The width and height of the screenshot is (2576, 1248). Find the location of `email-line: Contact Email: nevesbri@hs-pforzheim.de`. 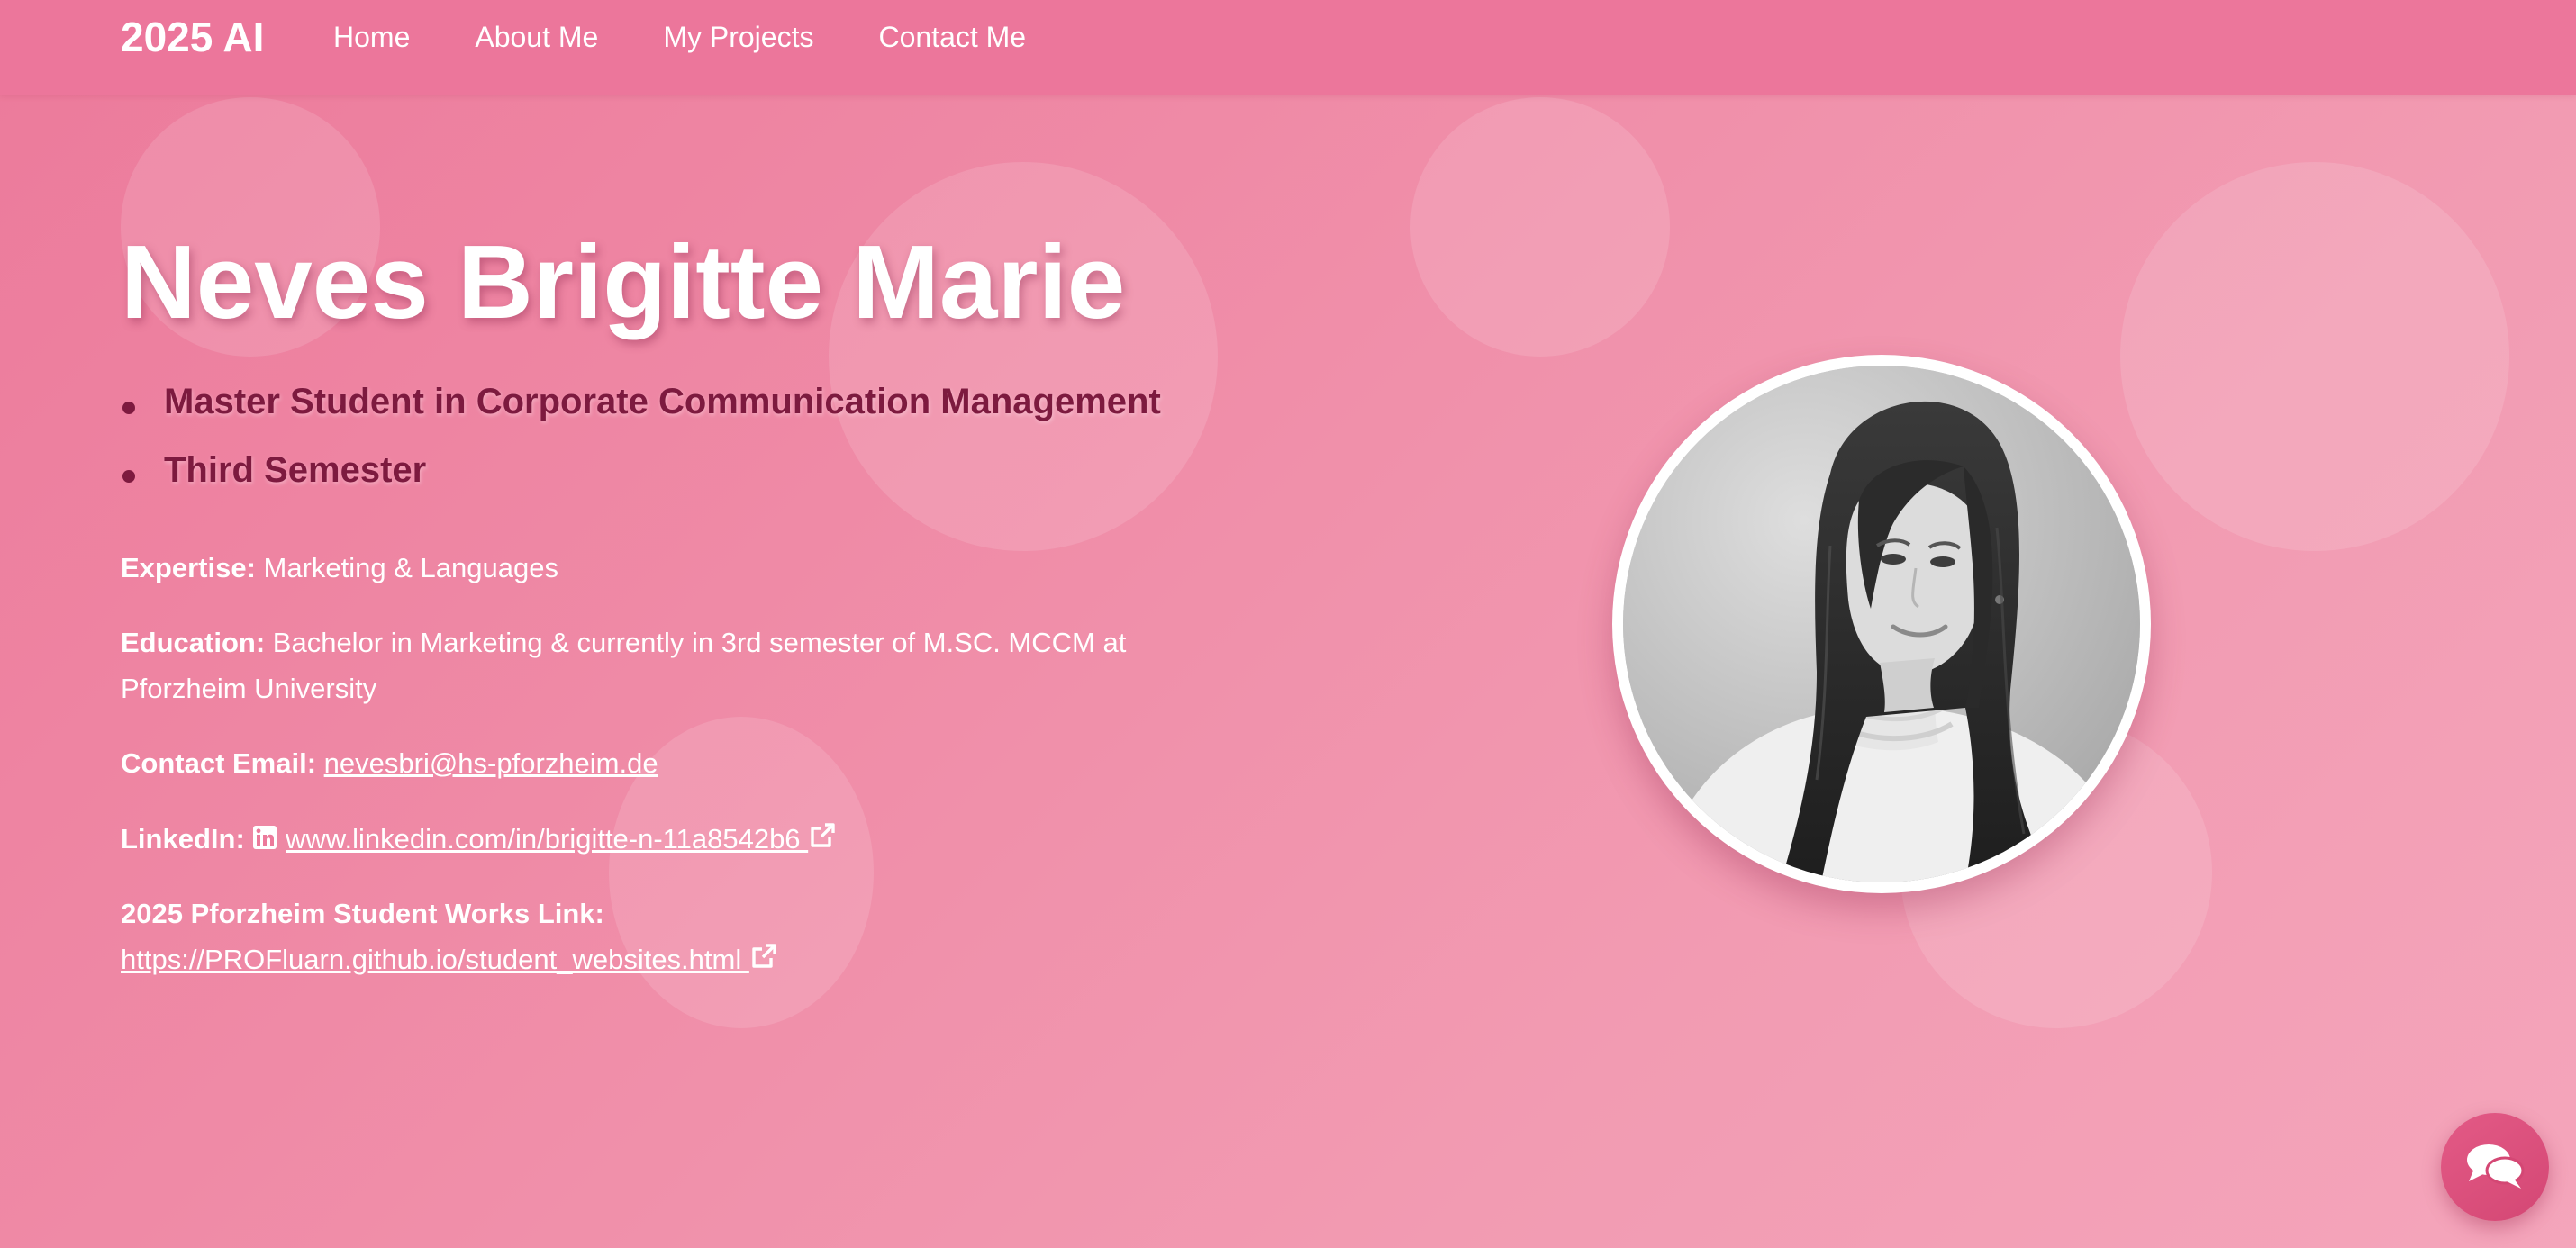

email-line: Contact Email: nevesbri@hs-pforzheim.de is located at coordinates (675, 763).